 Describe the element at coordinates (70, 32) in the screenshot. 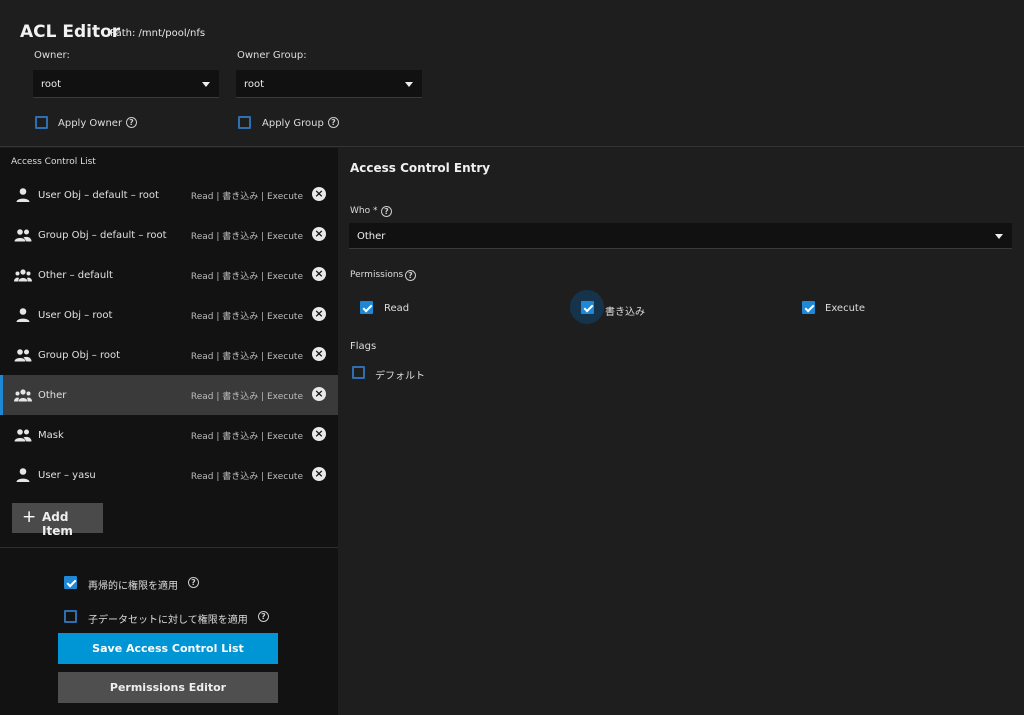

I see `page-title: ACL Editor` at that location.